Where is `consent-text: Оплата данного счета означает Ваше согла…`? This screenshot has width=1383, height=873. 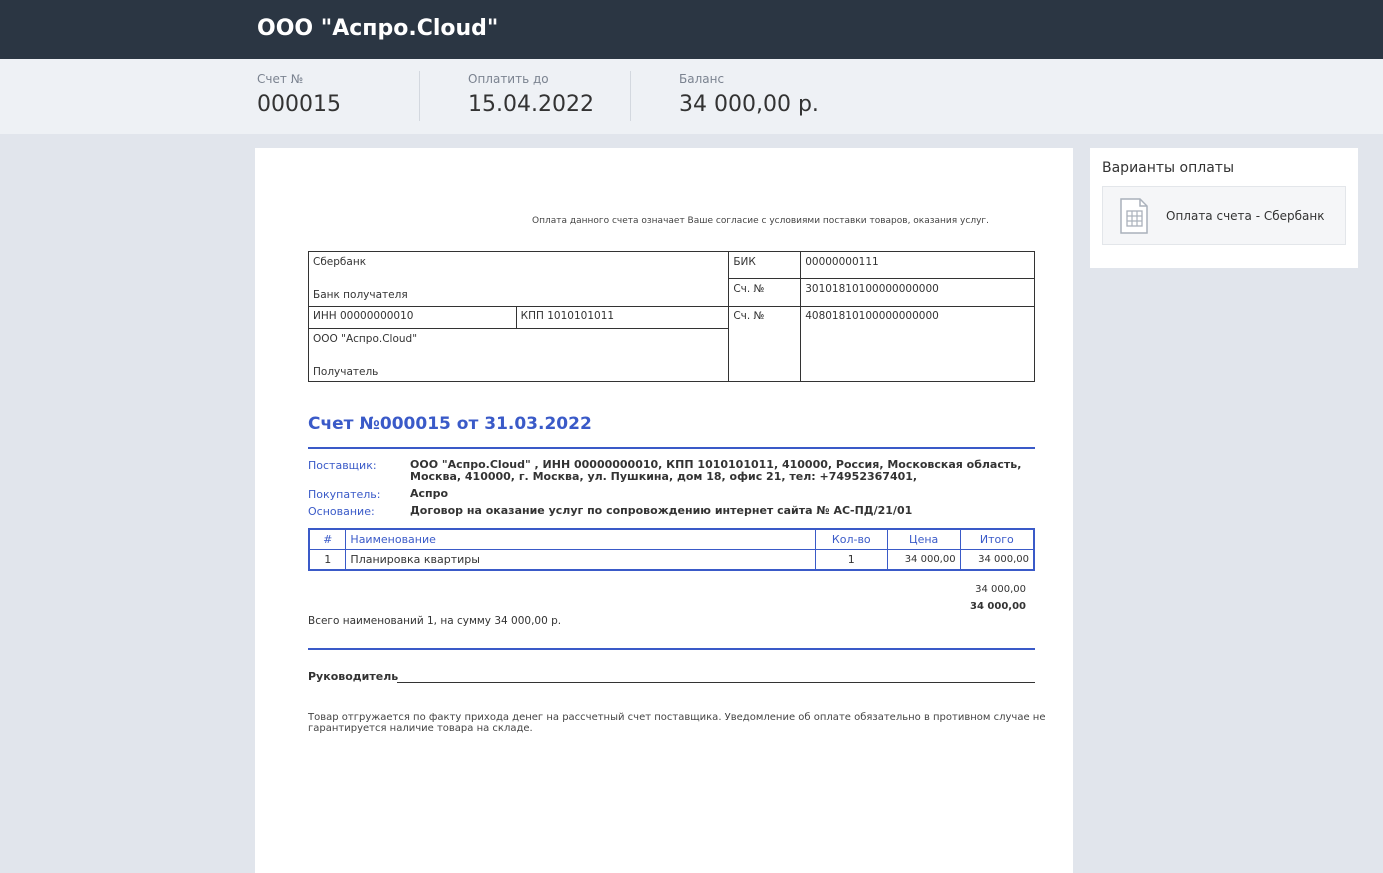 consent-text: Оплата данного счета означает Ваше согла… is located at coordinates (760, 221).